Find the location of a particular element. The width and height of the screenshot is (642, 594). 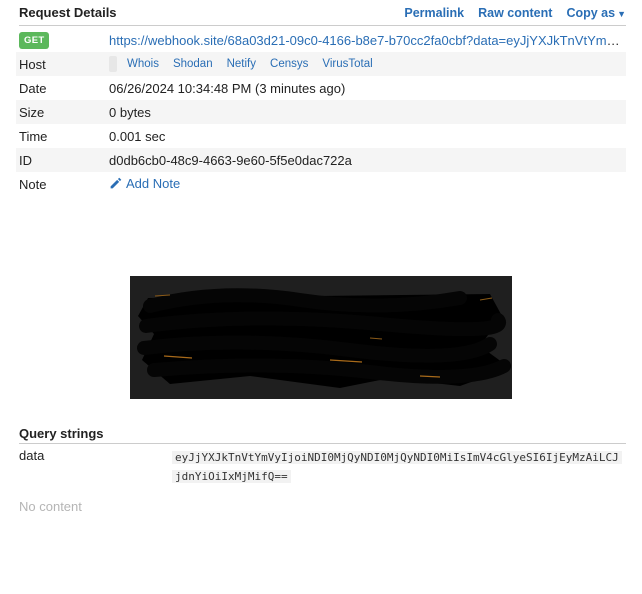

query-strings-header: Query strings is located at coordinates (322, 433).